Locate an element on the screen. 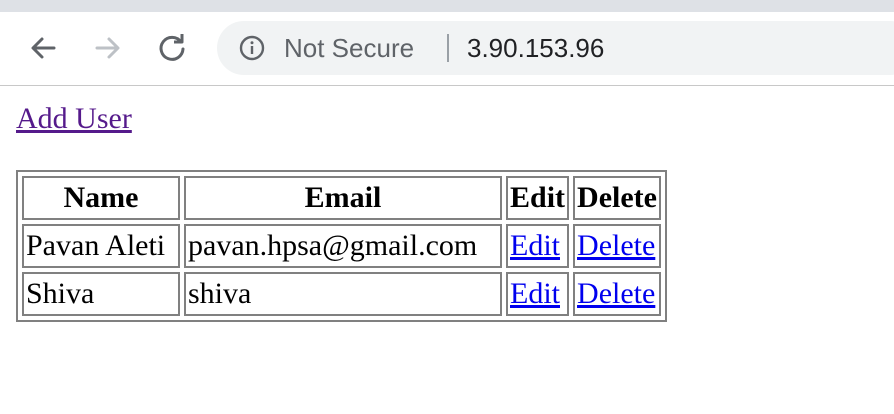 The width and height of the screenshot is (894, 414). info-icon is located at coordinates (252, 48).